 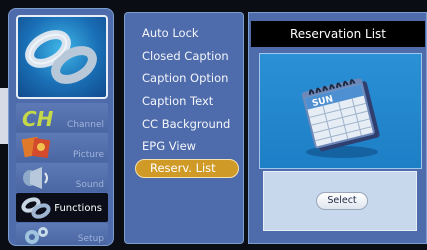 What do you see at coordinates (37, 207) in the screenshot?
I see `functions-icon` at bounding box center [37, 207].